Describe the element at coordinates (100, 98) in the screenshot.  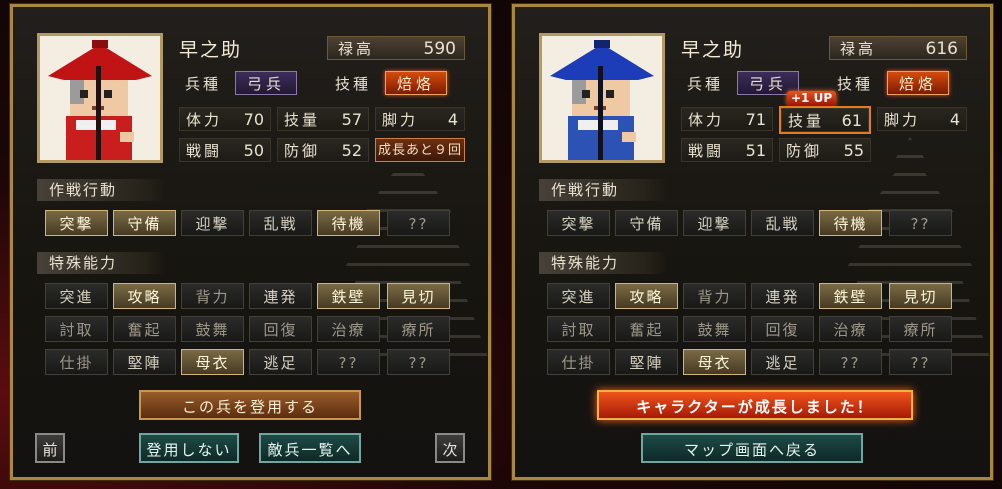
I see `portrait` at that location.